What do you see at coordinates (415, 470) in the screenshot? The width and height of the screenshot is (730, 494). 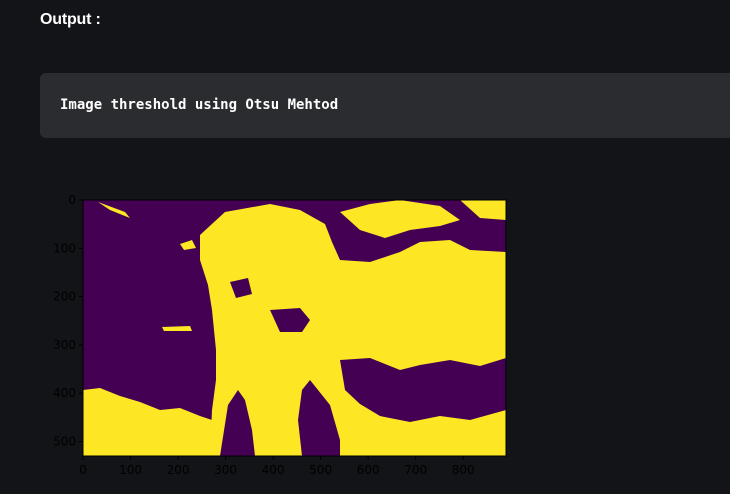 I see `x-tick-label: 700` at bounding box center [415, 470].